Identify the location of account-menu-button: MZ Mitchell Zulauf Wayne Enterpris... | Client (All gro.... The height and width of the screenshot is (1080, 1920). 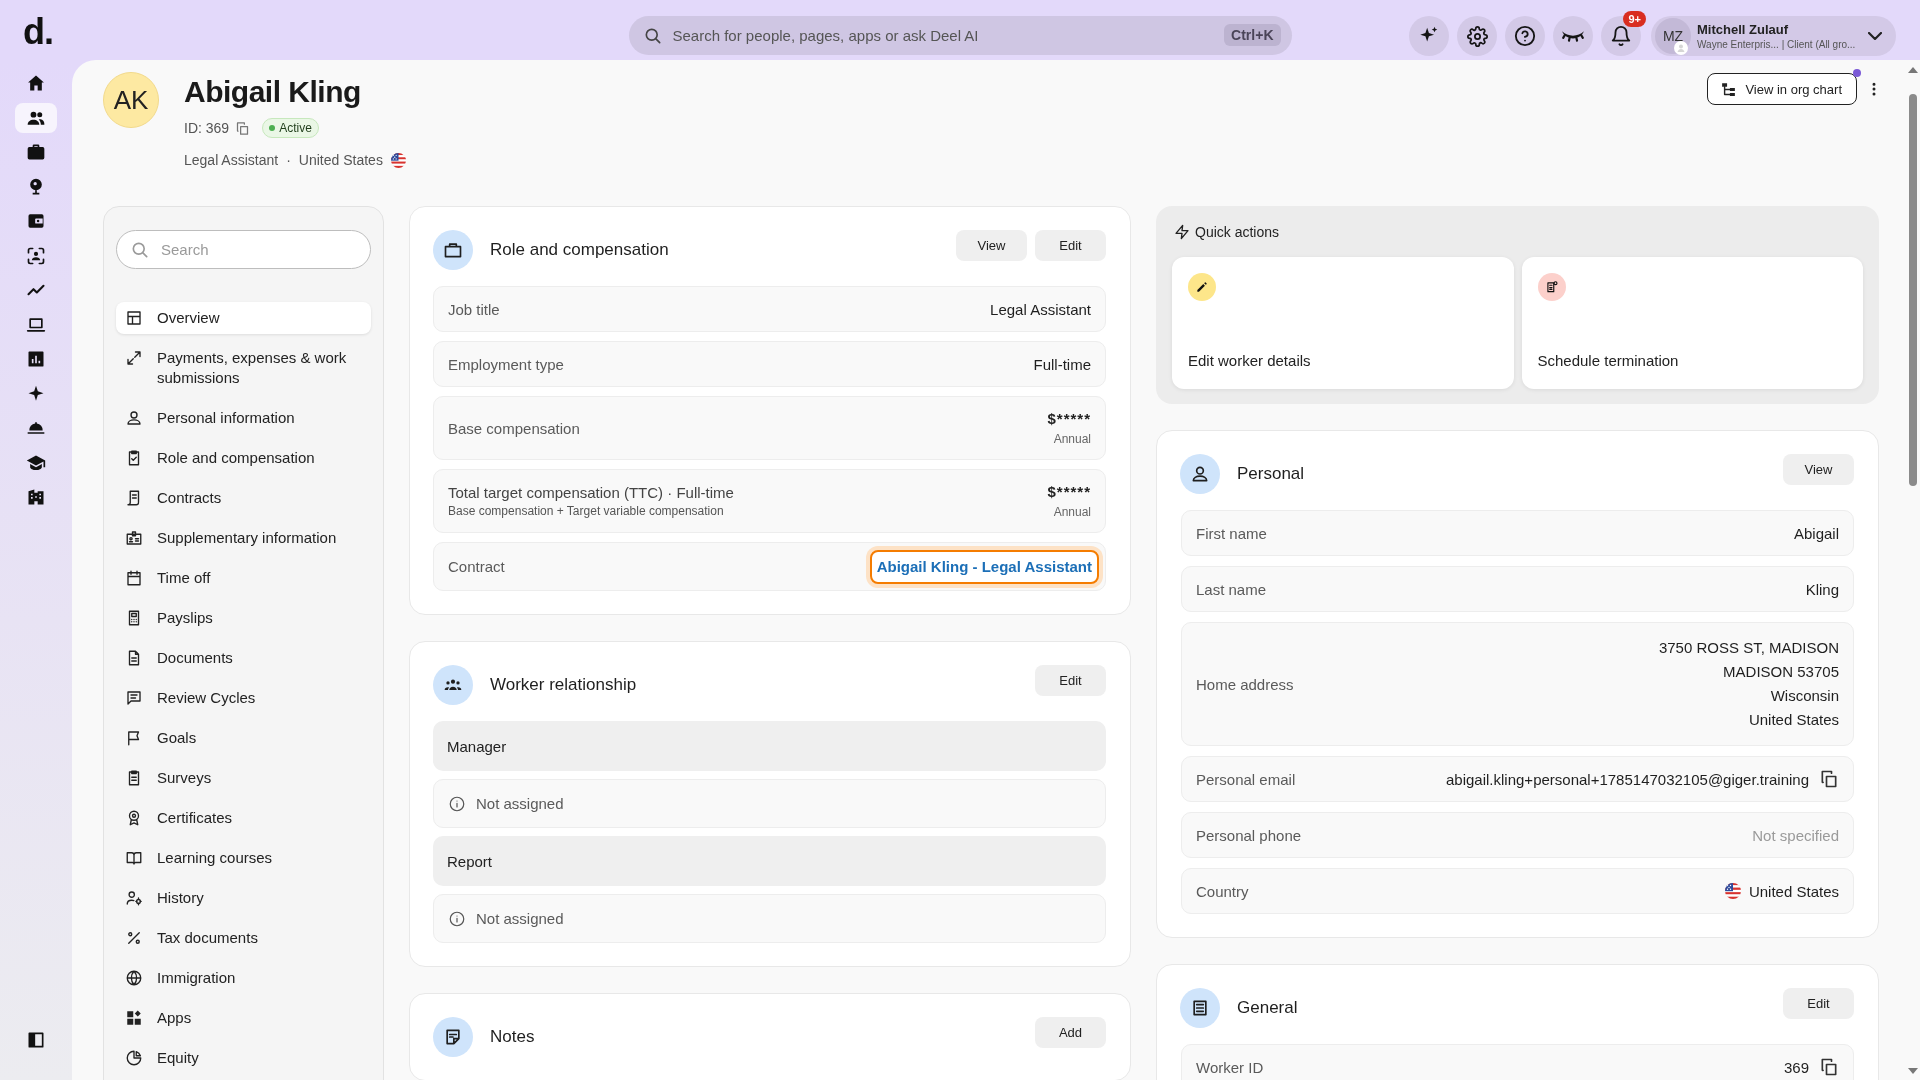
(1773, 36).